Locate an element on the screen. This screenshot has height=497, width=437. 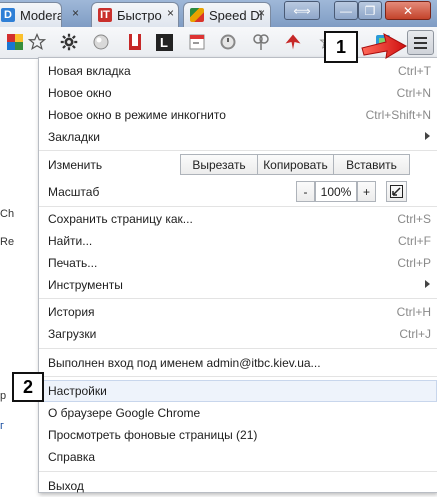
page-text: р is located at coordinates (3, 396).